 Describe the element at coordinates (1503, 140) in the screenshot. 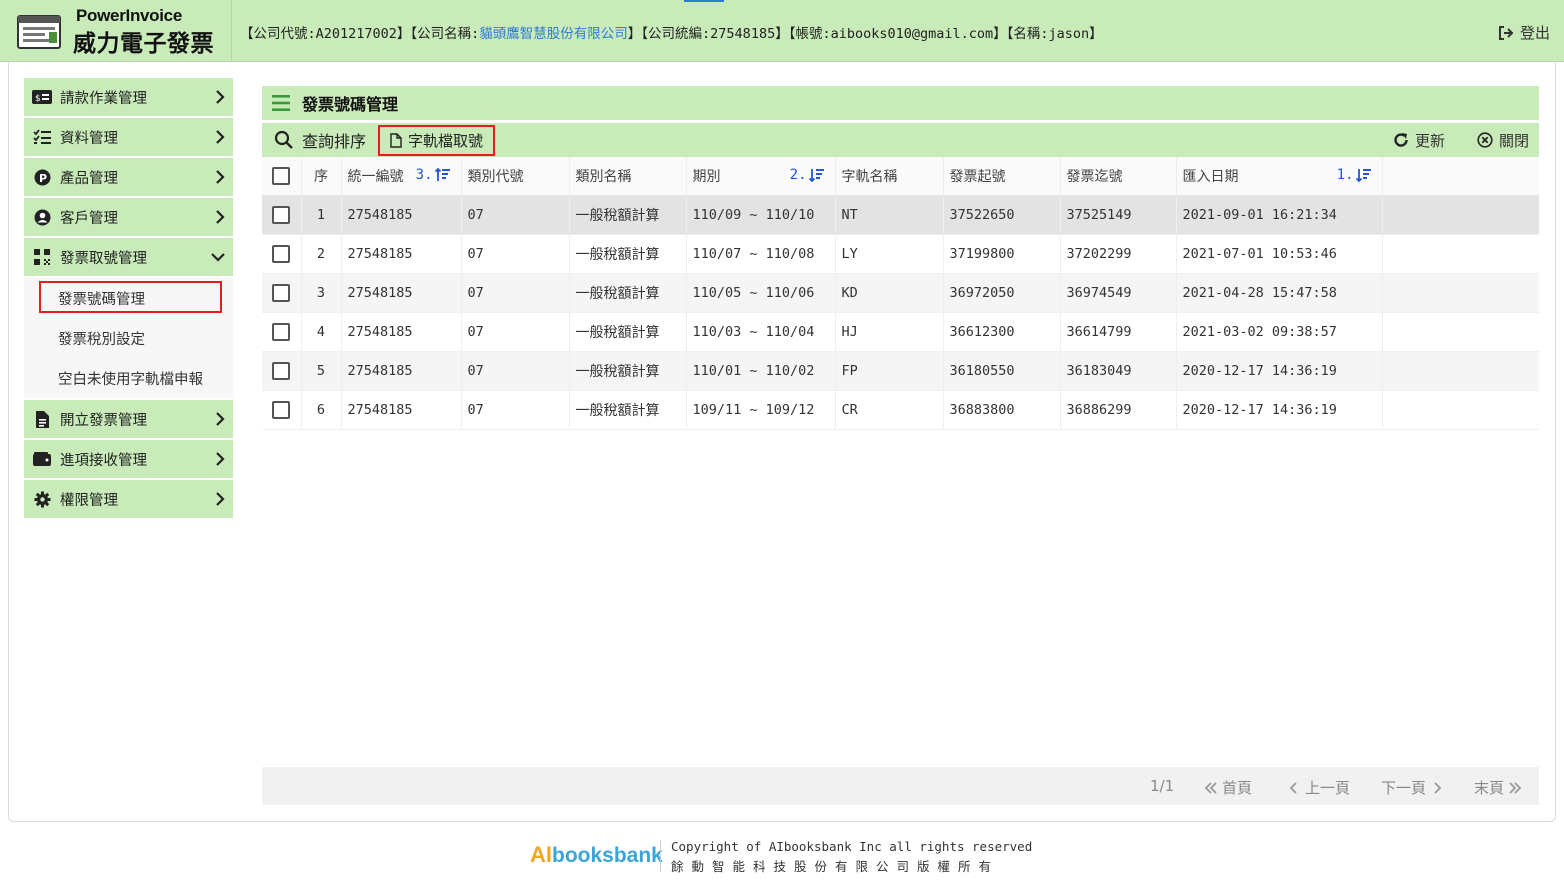

I see `close-button: 關閉` at that location.